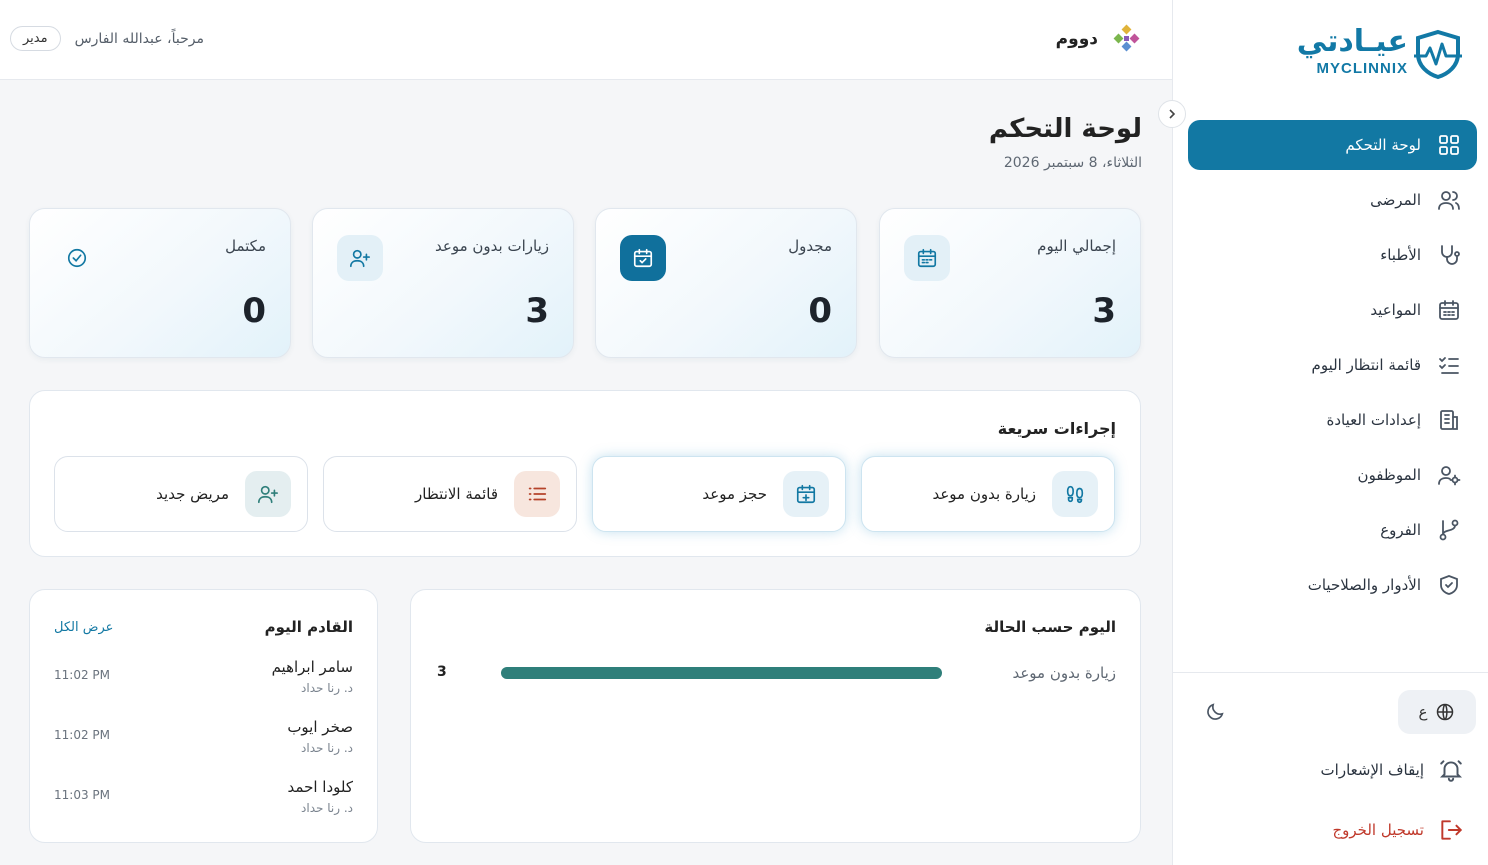 The width and height of the screenshot is (1488, 865). Describe the element at coordinates (203, 680) in the screenshot. I see `upcoming-item: سامر ابراهيم د. رنا حداد 11:02 PM` at that location.